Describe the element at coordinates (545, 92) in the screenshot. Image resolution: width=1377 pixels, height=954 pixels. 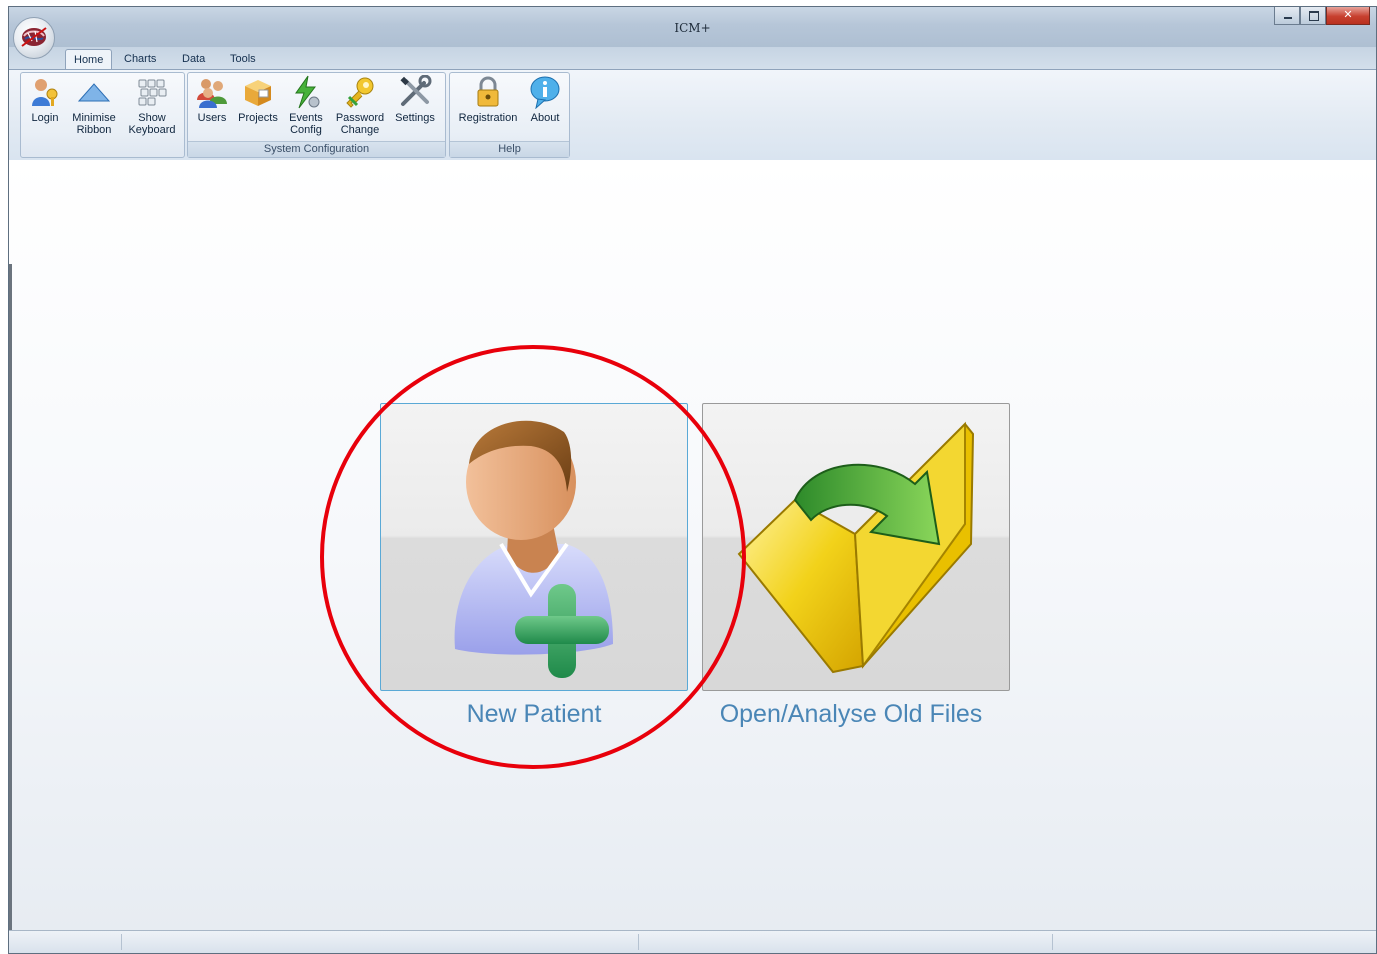
I see `info-bubble-icon` at that location.